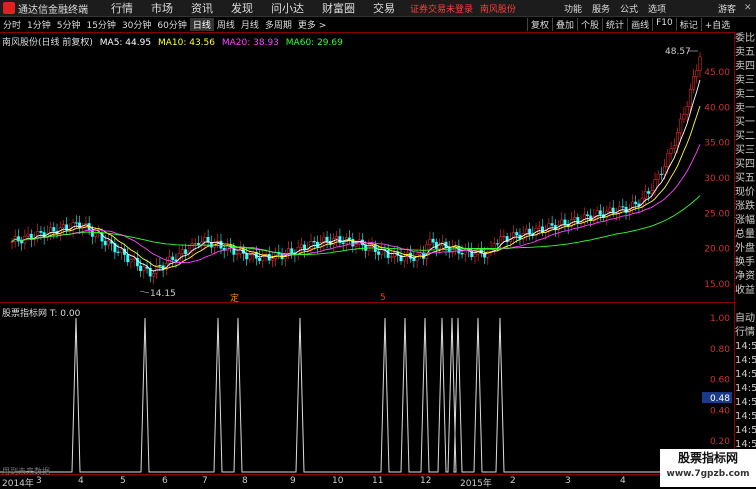 This screenshot has height=489, width=756. Describe the element at coordinates (745, 234) in the screenshot. I see `side-row: 总量` at that location.